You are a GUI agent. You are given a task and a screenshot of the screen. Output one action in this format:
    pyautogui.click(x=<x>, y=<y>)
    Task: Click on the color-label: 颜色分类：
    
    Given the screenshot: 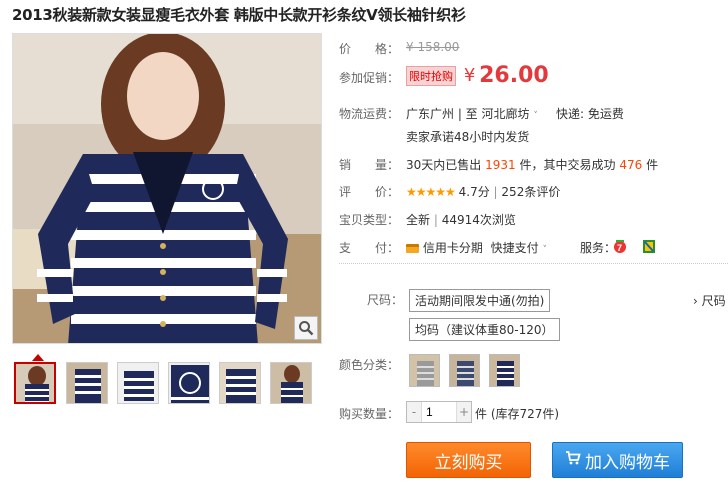 What is the action you would take?
    pyautogui.click(x=369, y=365)
    